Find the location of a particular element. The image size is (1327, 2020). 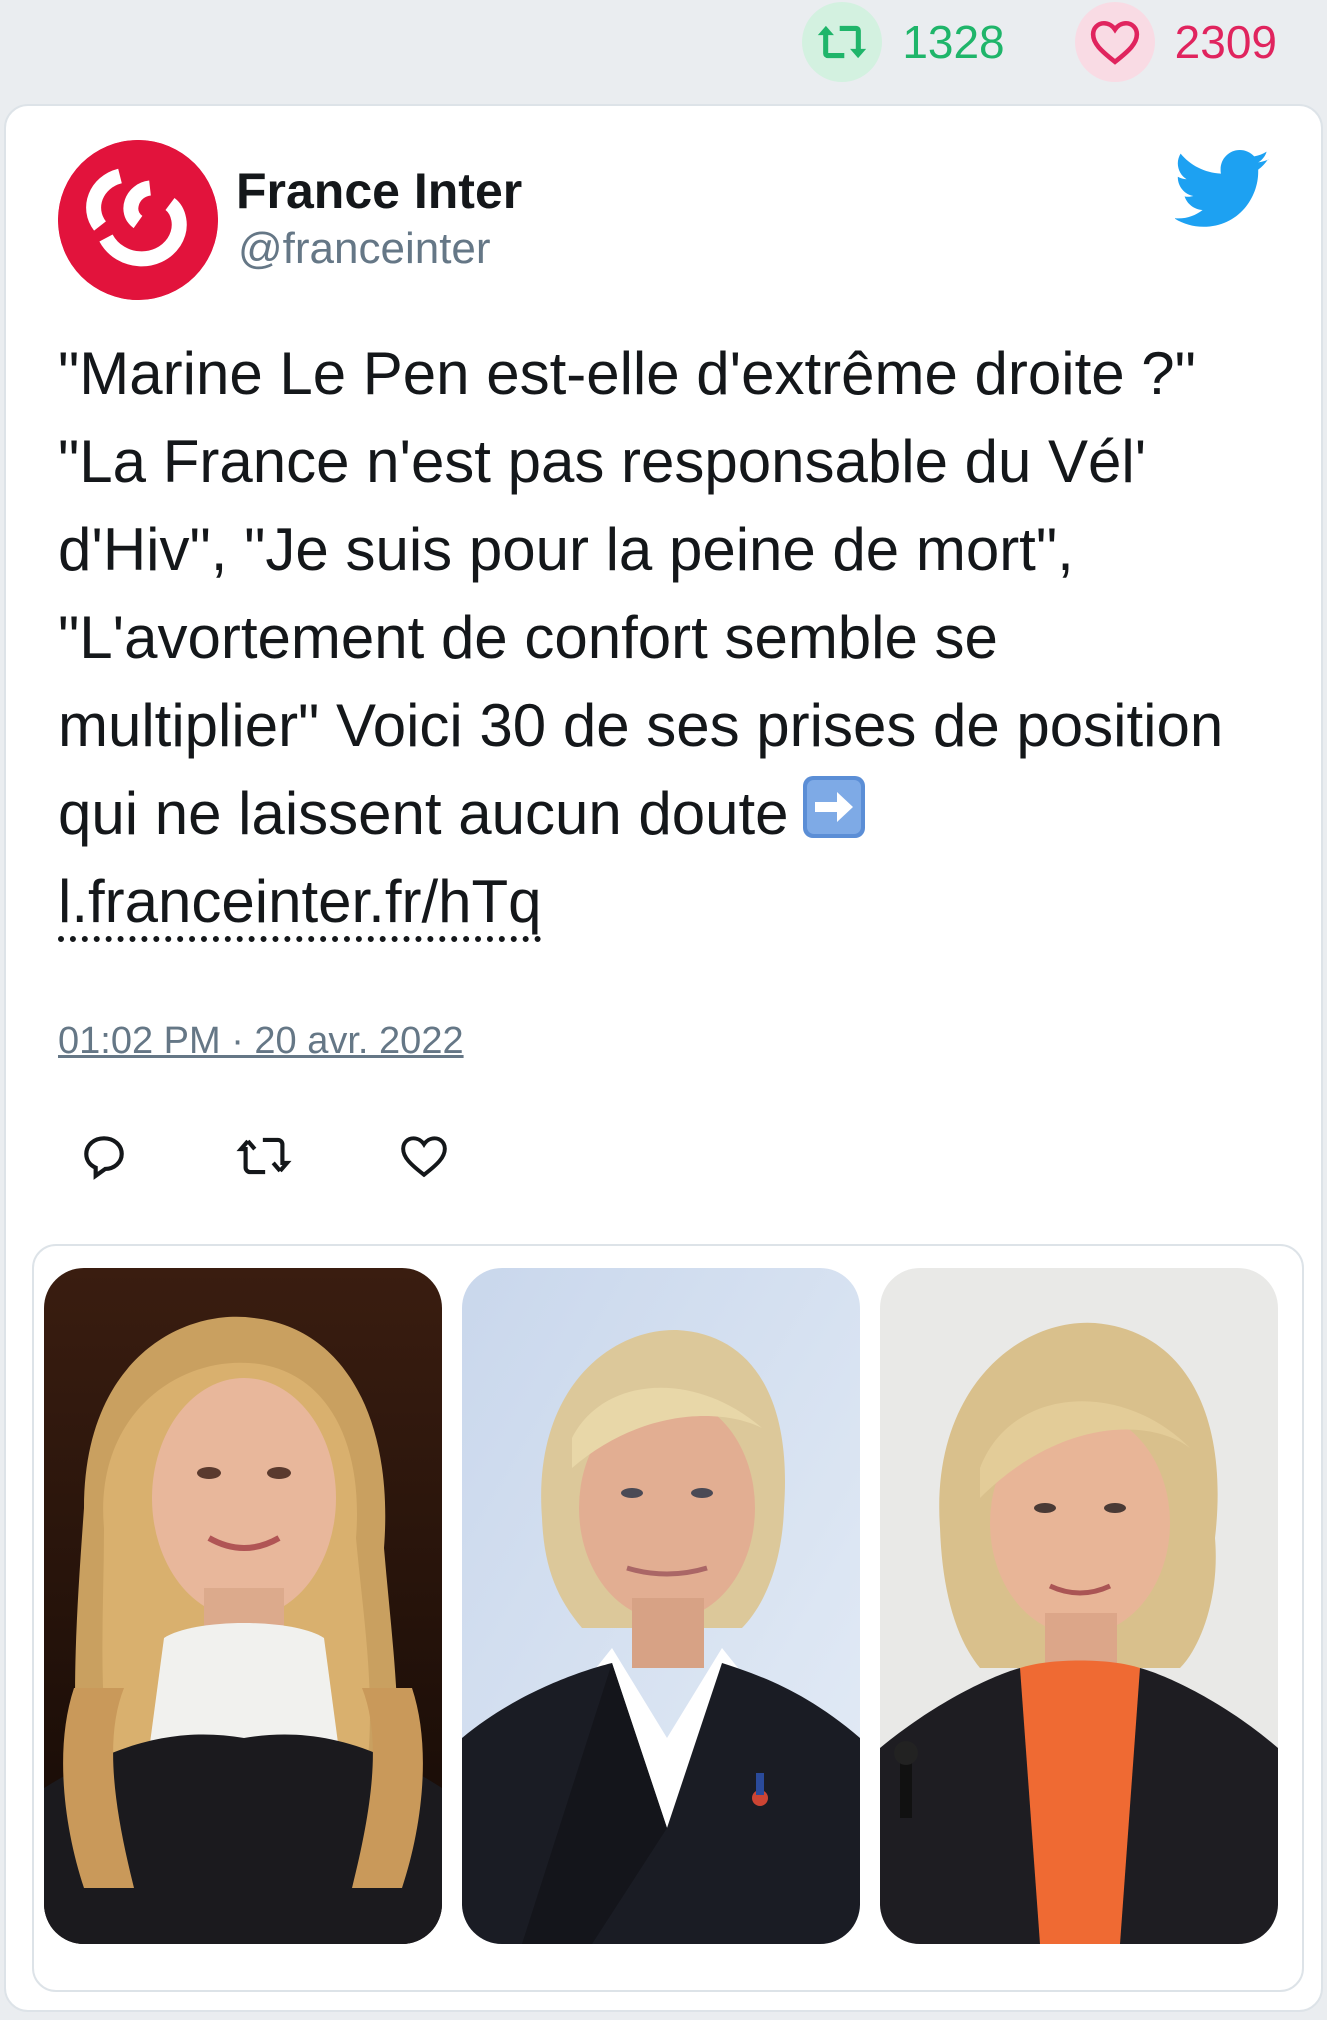

twitter-bird-icon is located at coordinates (1222, 190).